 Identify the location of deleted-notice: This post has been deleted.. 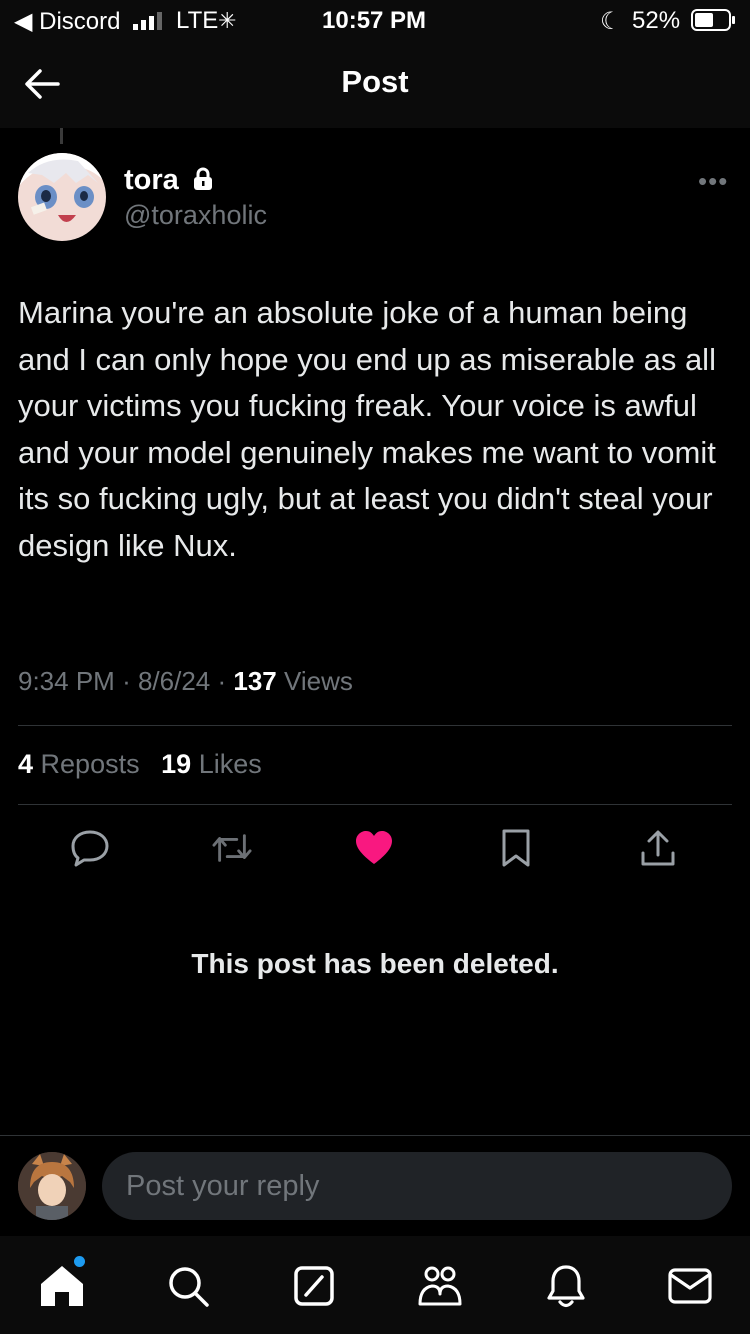
(375, 963).